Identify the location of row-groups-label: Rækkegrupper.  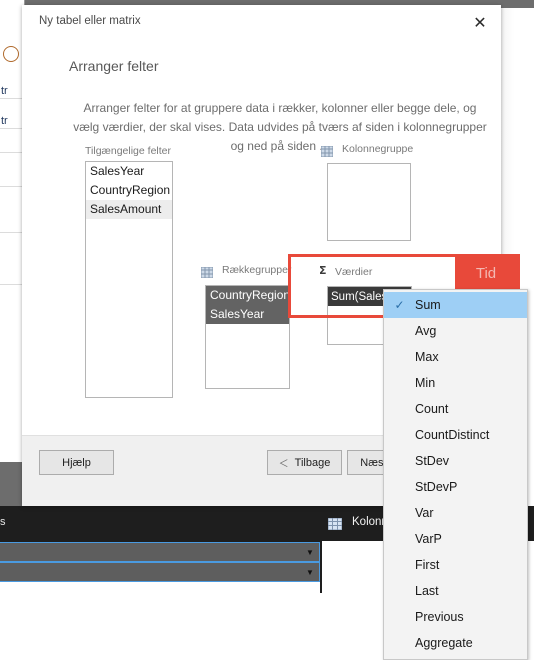
(257, 270).